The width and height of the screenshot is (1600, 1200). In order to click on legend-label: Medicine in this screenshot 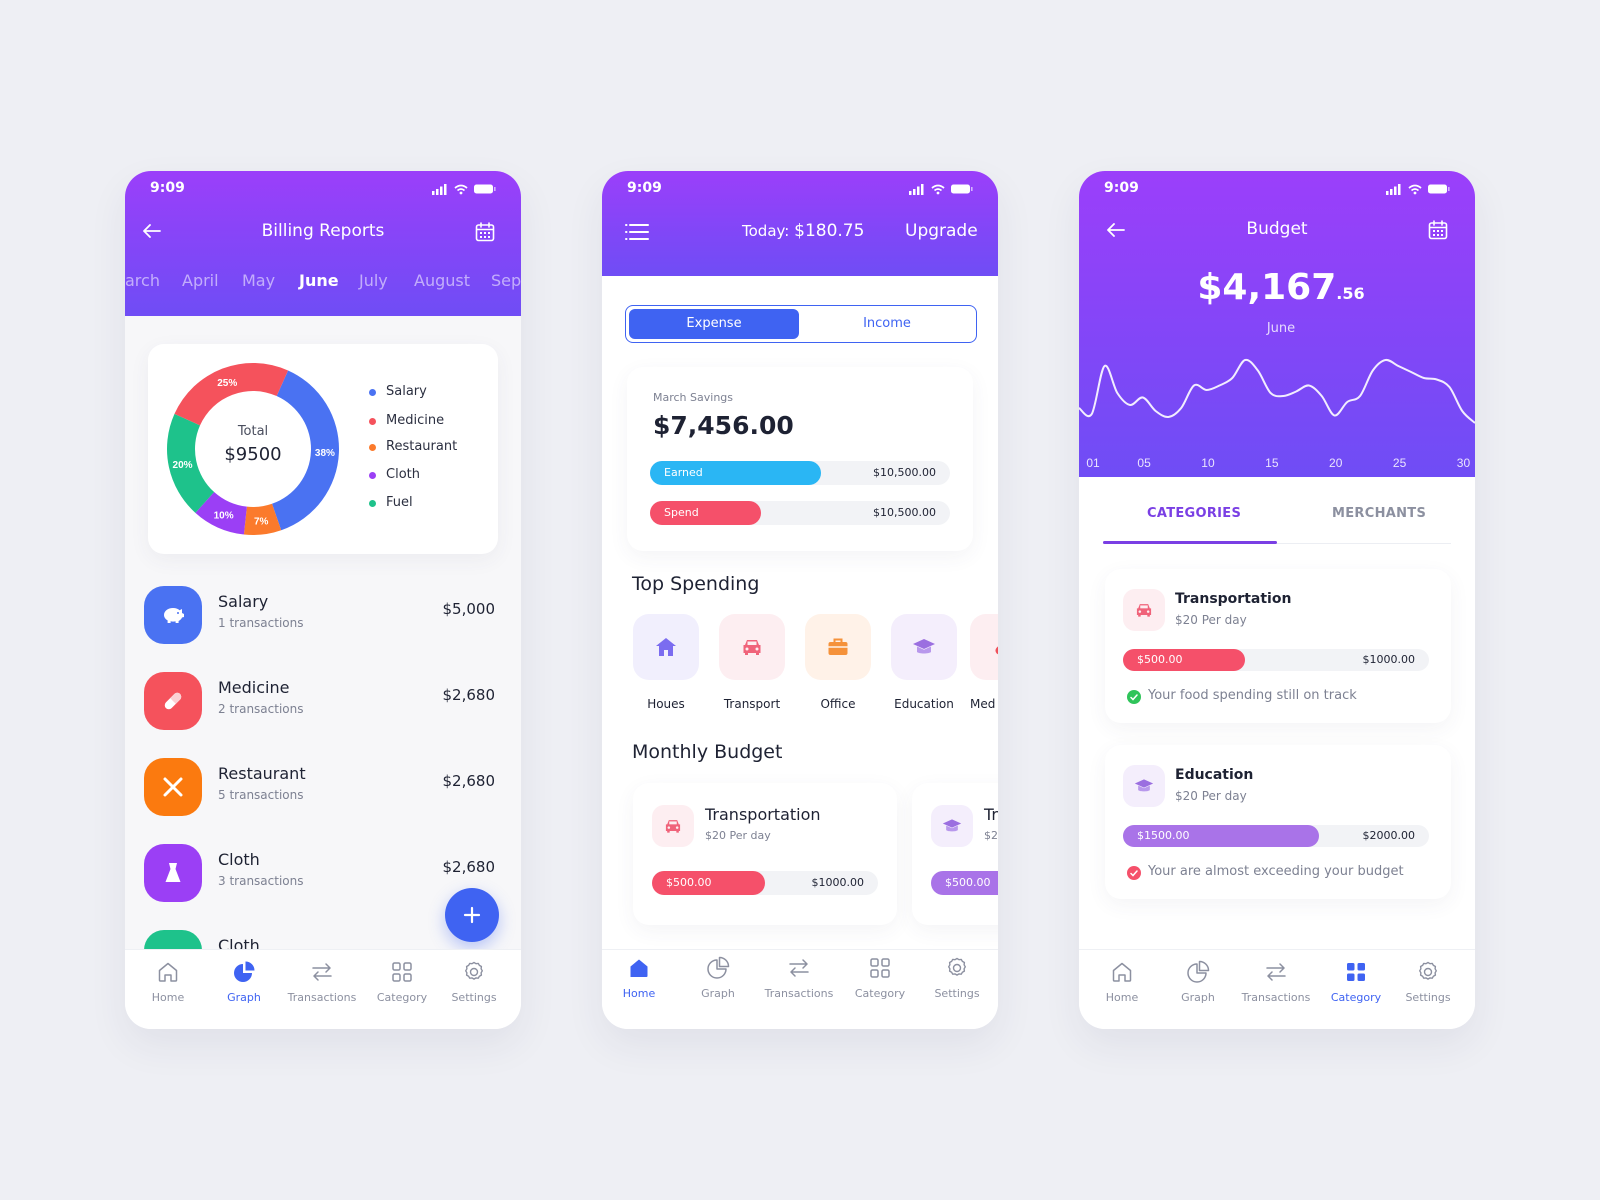, I will do `click(415, 420)`.